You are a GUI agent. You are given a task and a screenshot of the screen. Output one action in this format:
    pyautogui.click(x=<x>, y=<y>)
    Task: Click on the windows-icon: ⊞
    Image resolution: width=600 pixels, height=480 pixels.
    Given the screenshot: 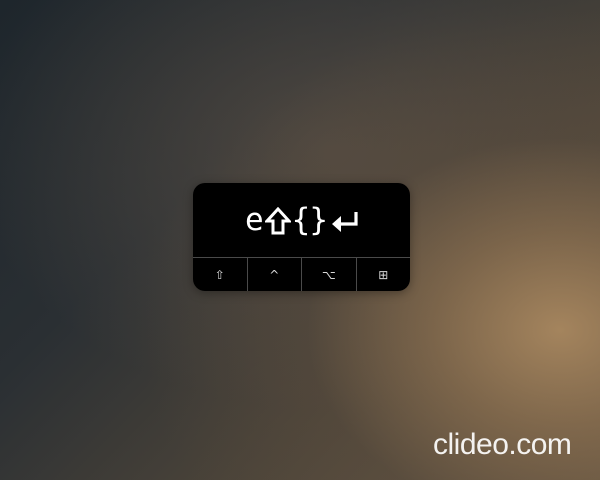 What is the action you would take?
    pyautogui.click(x=383, y=274)
    